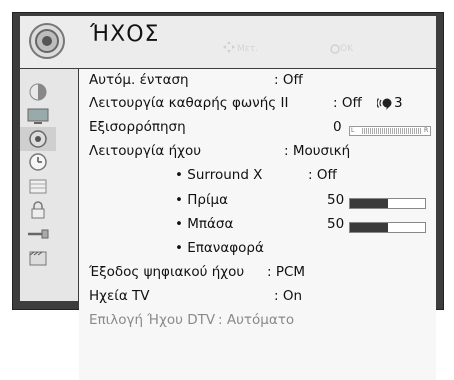 The height and width of the screenshot is (380, 454). Describe the element at coordinates (286, 272) in the screenshot. I see `digital-out-value: : PCM` at that location.